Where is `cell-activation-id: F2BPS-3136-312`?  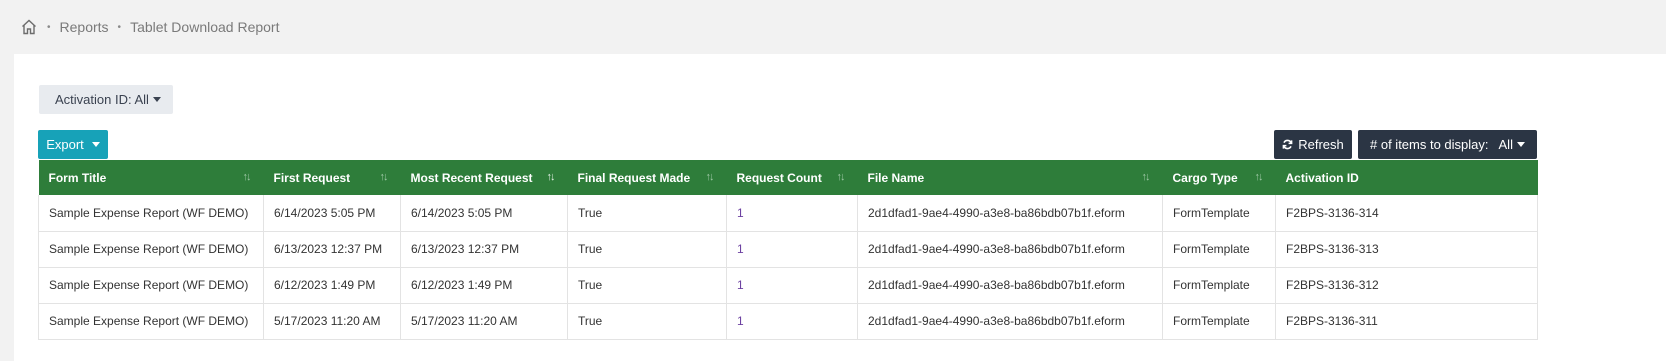
cell-activation-id: F2BPS-3136-312 is located at coordinates (1406, 285).